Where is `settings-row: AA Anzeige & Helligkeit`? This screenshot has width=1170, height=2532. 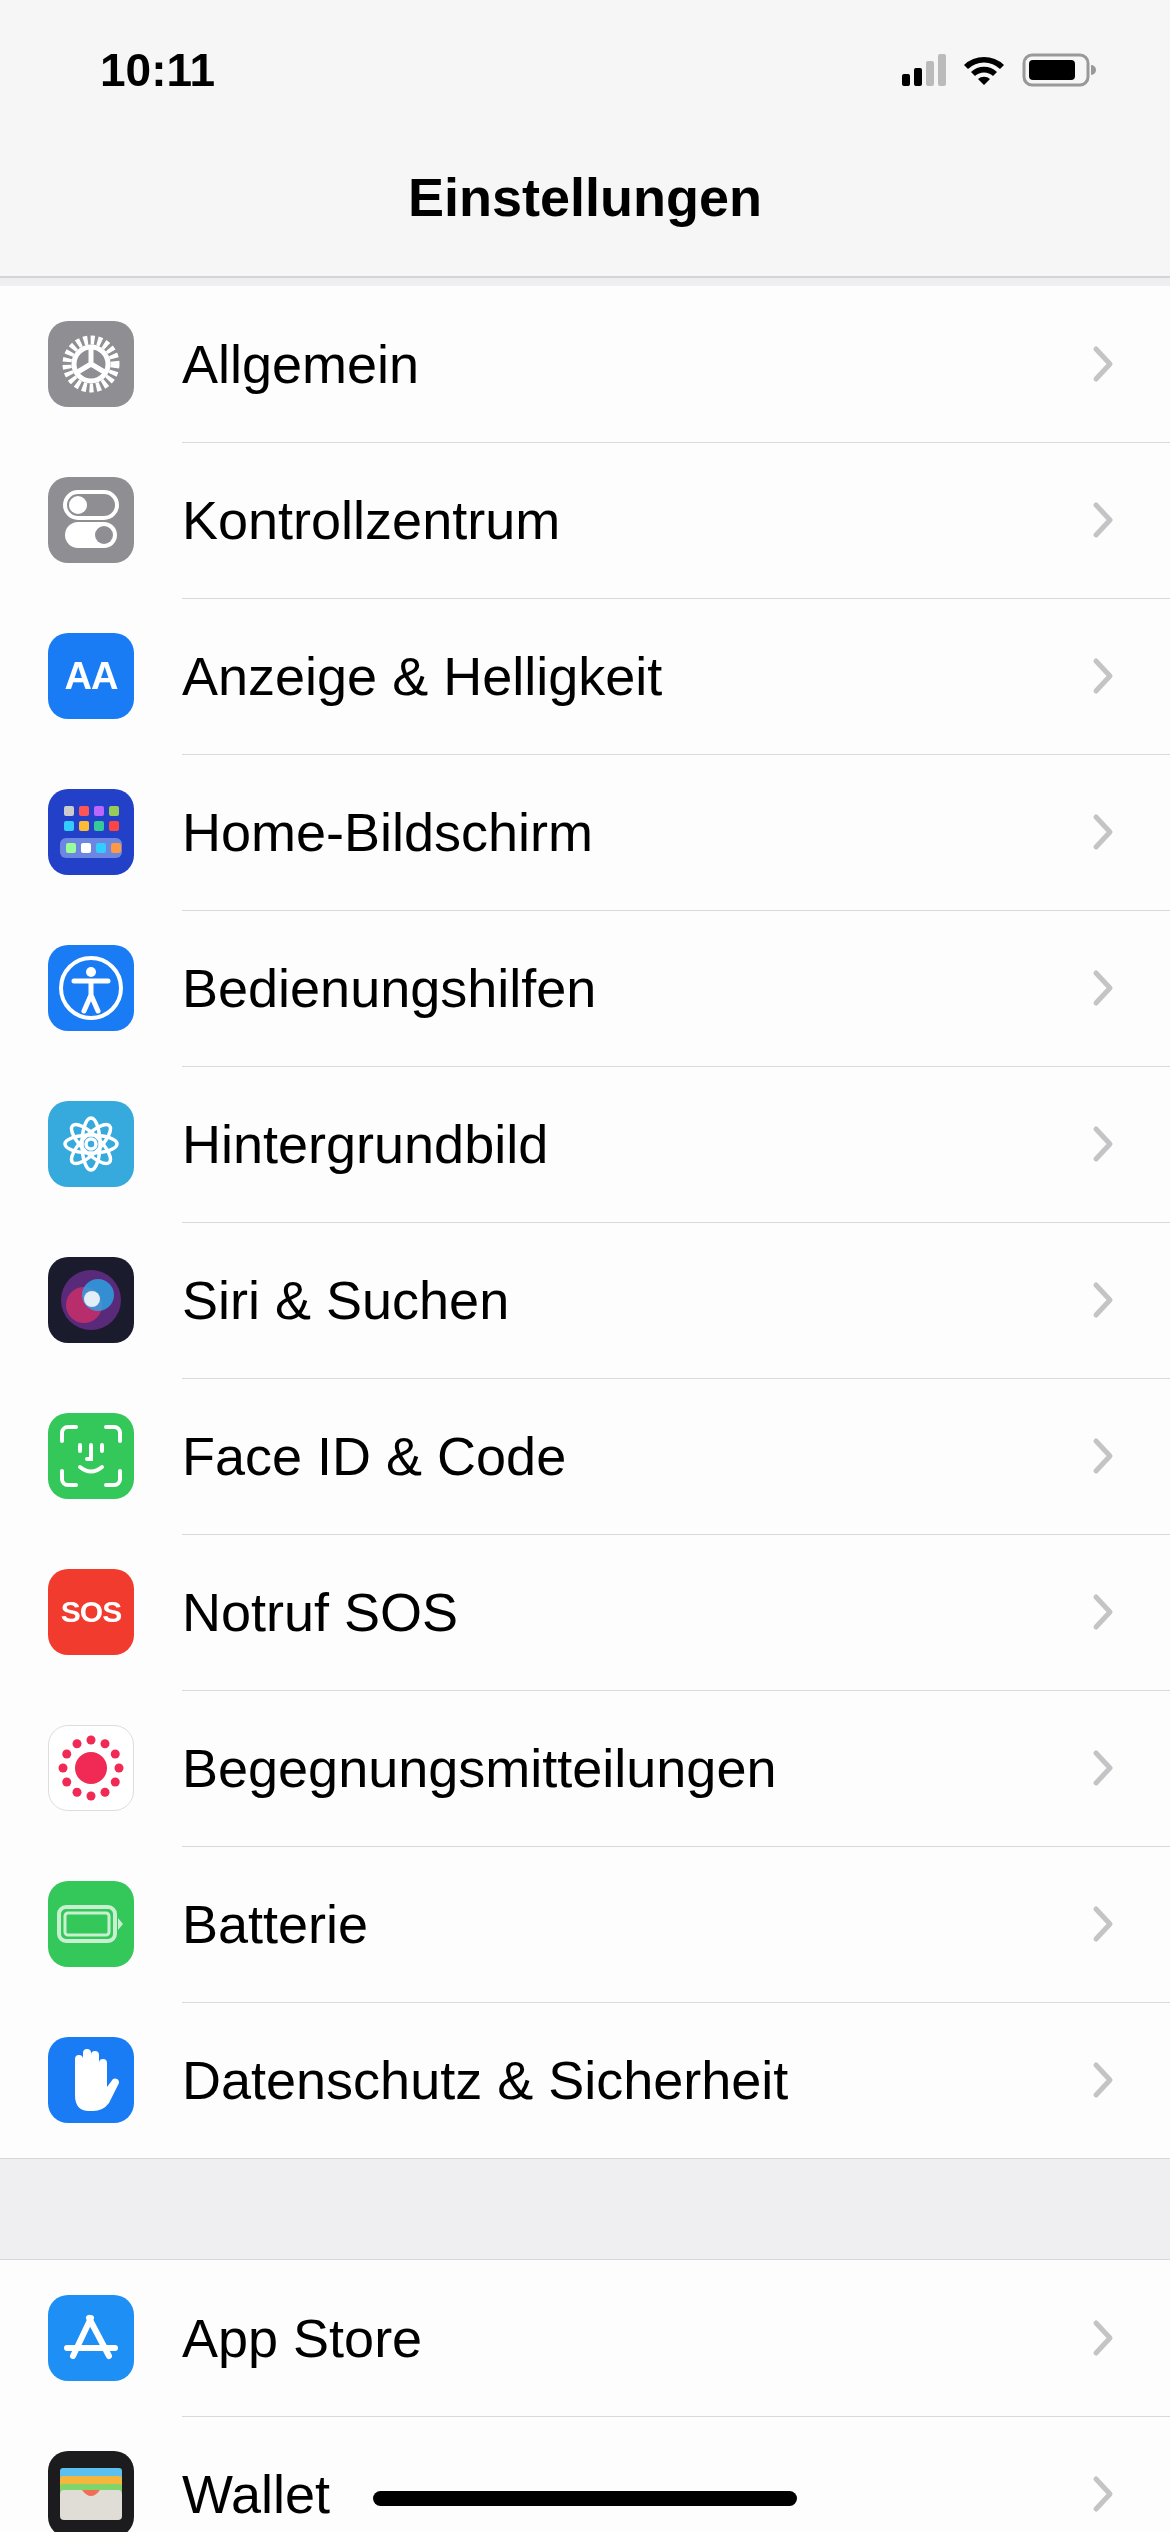
settings-row: AA Anzeige & Helligkeit is located at coordinates (585, 676).